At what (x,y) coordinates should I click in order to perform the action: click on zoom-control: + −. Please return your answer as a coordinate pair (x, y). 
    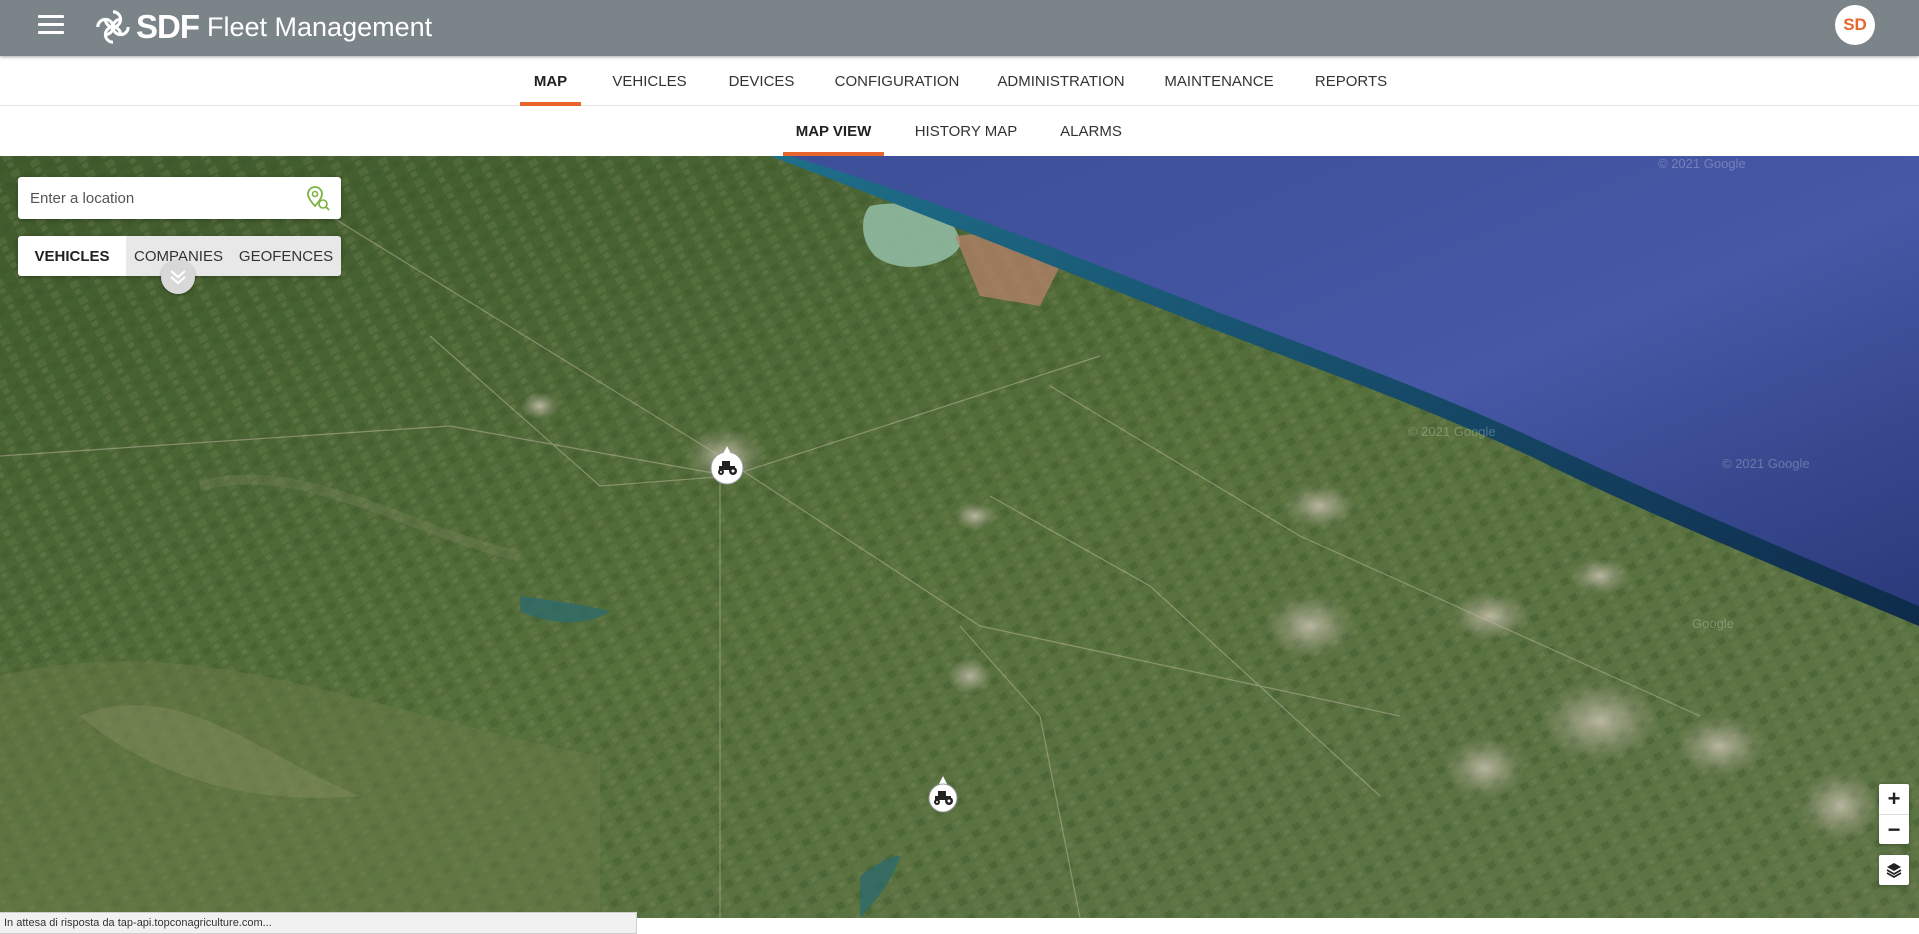
    Looking at the image, I should click on (1894, 814).